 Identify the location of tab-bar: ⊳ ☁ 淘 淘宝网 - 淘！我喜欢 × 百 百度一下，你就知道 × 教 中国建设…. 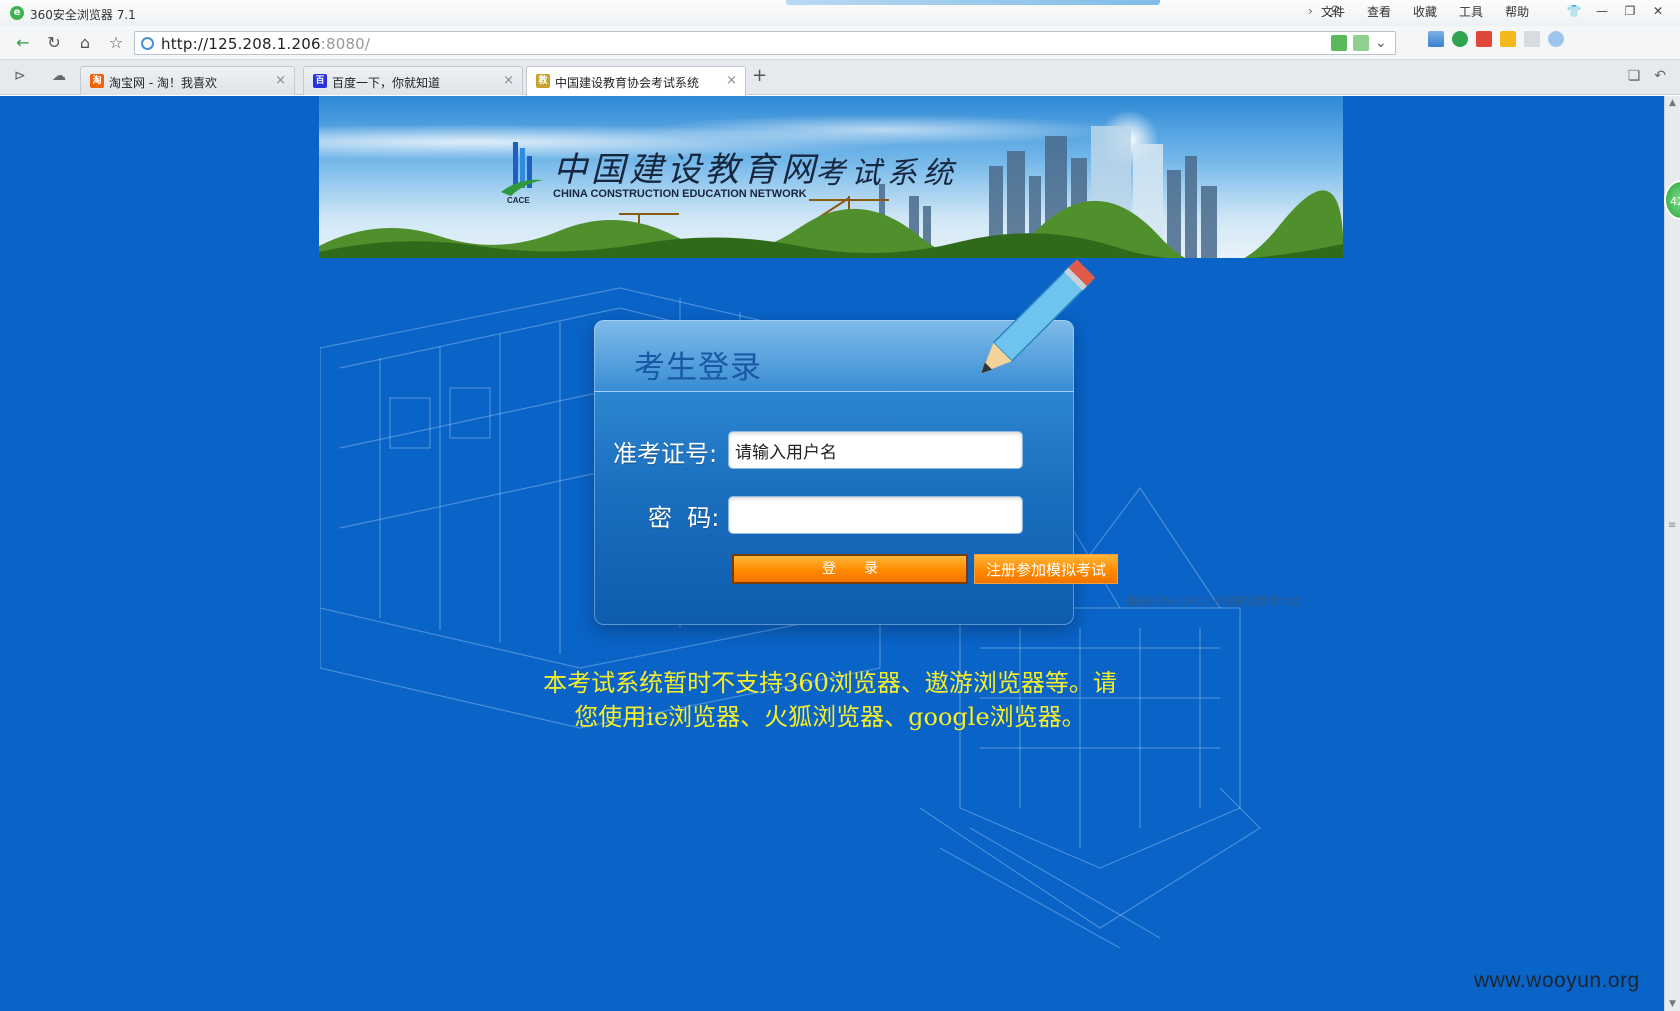
(840, 78).